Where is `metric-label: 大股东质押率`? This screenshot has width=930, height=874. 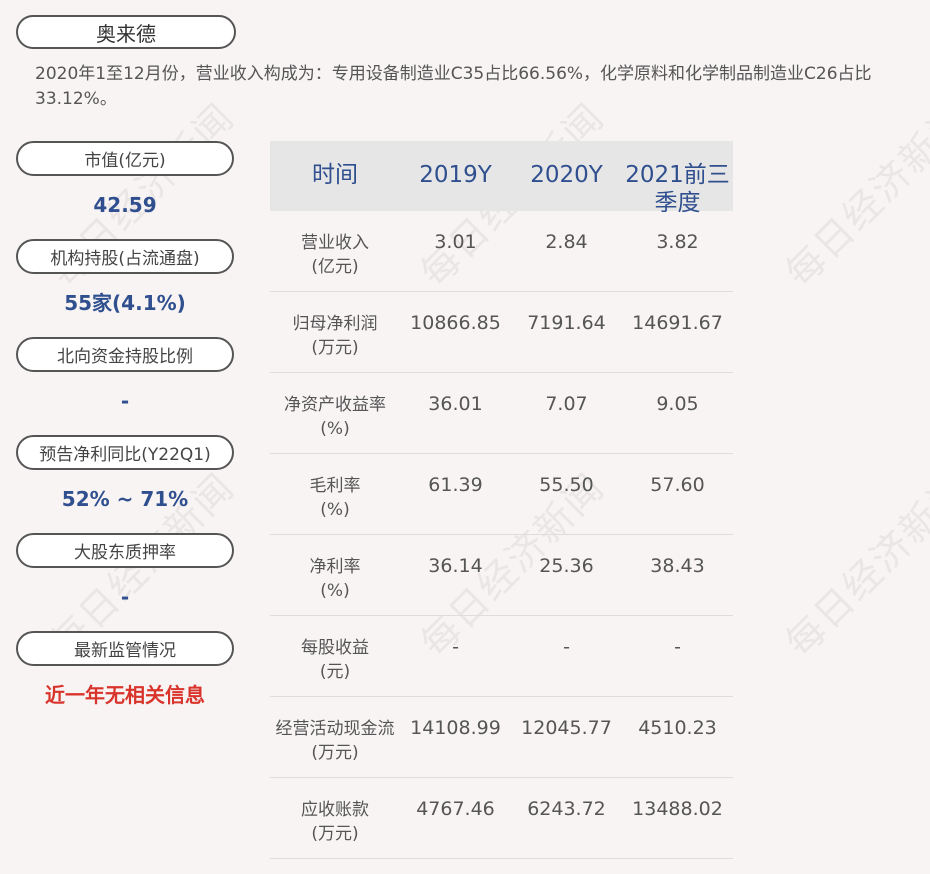
metric-label: 大股东质押率 is located at coordinates (125, 550).